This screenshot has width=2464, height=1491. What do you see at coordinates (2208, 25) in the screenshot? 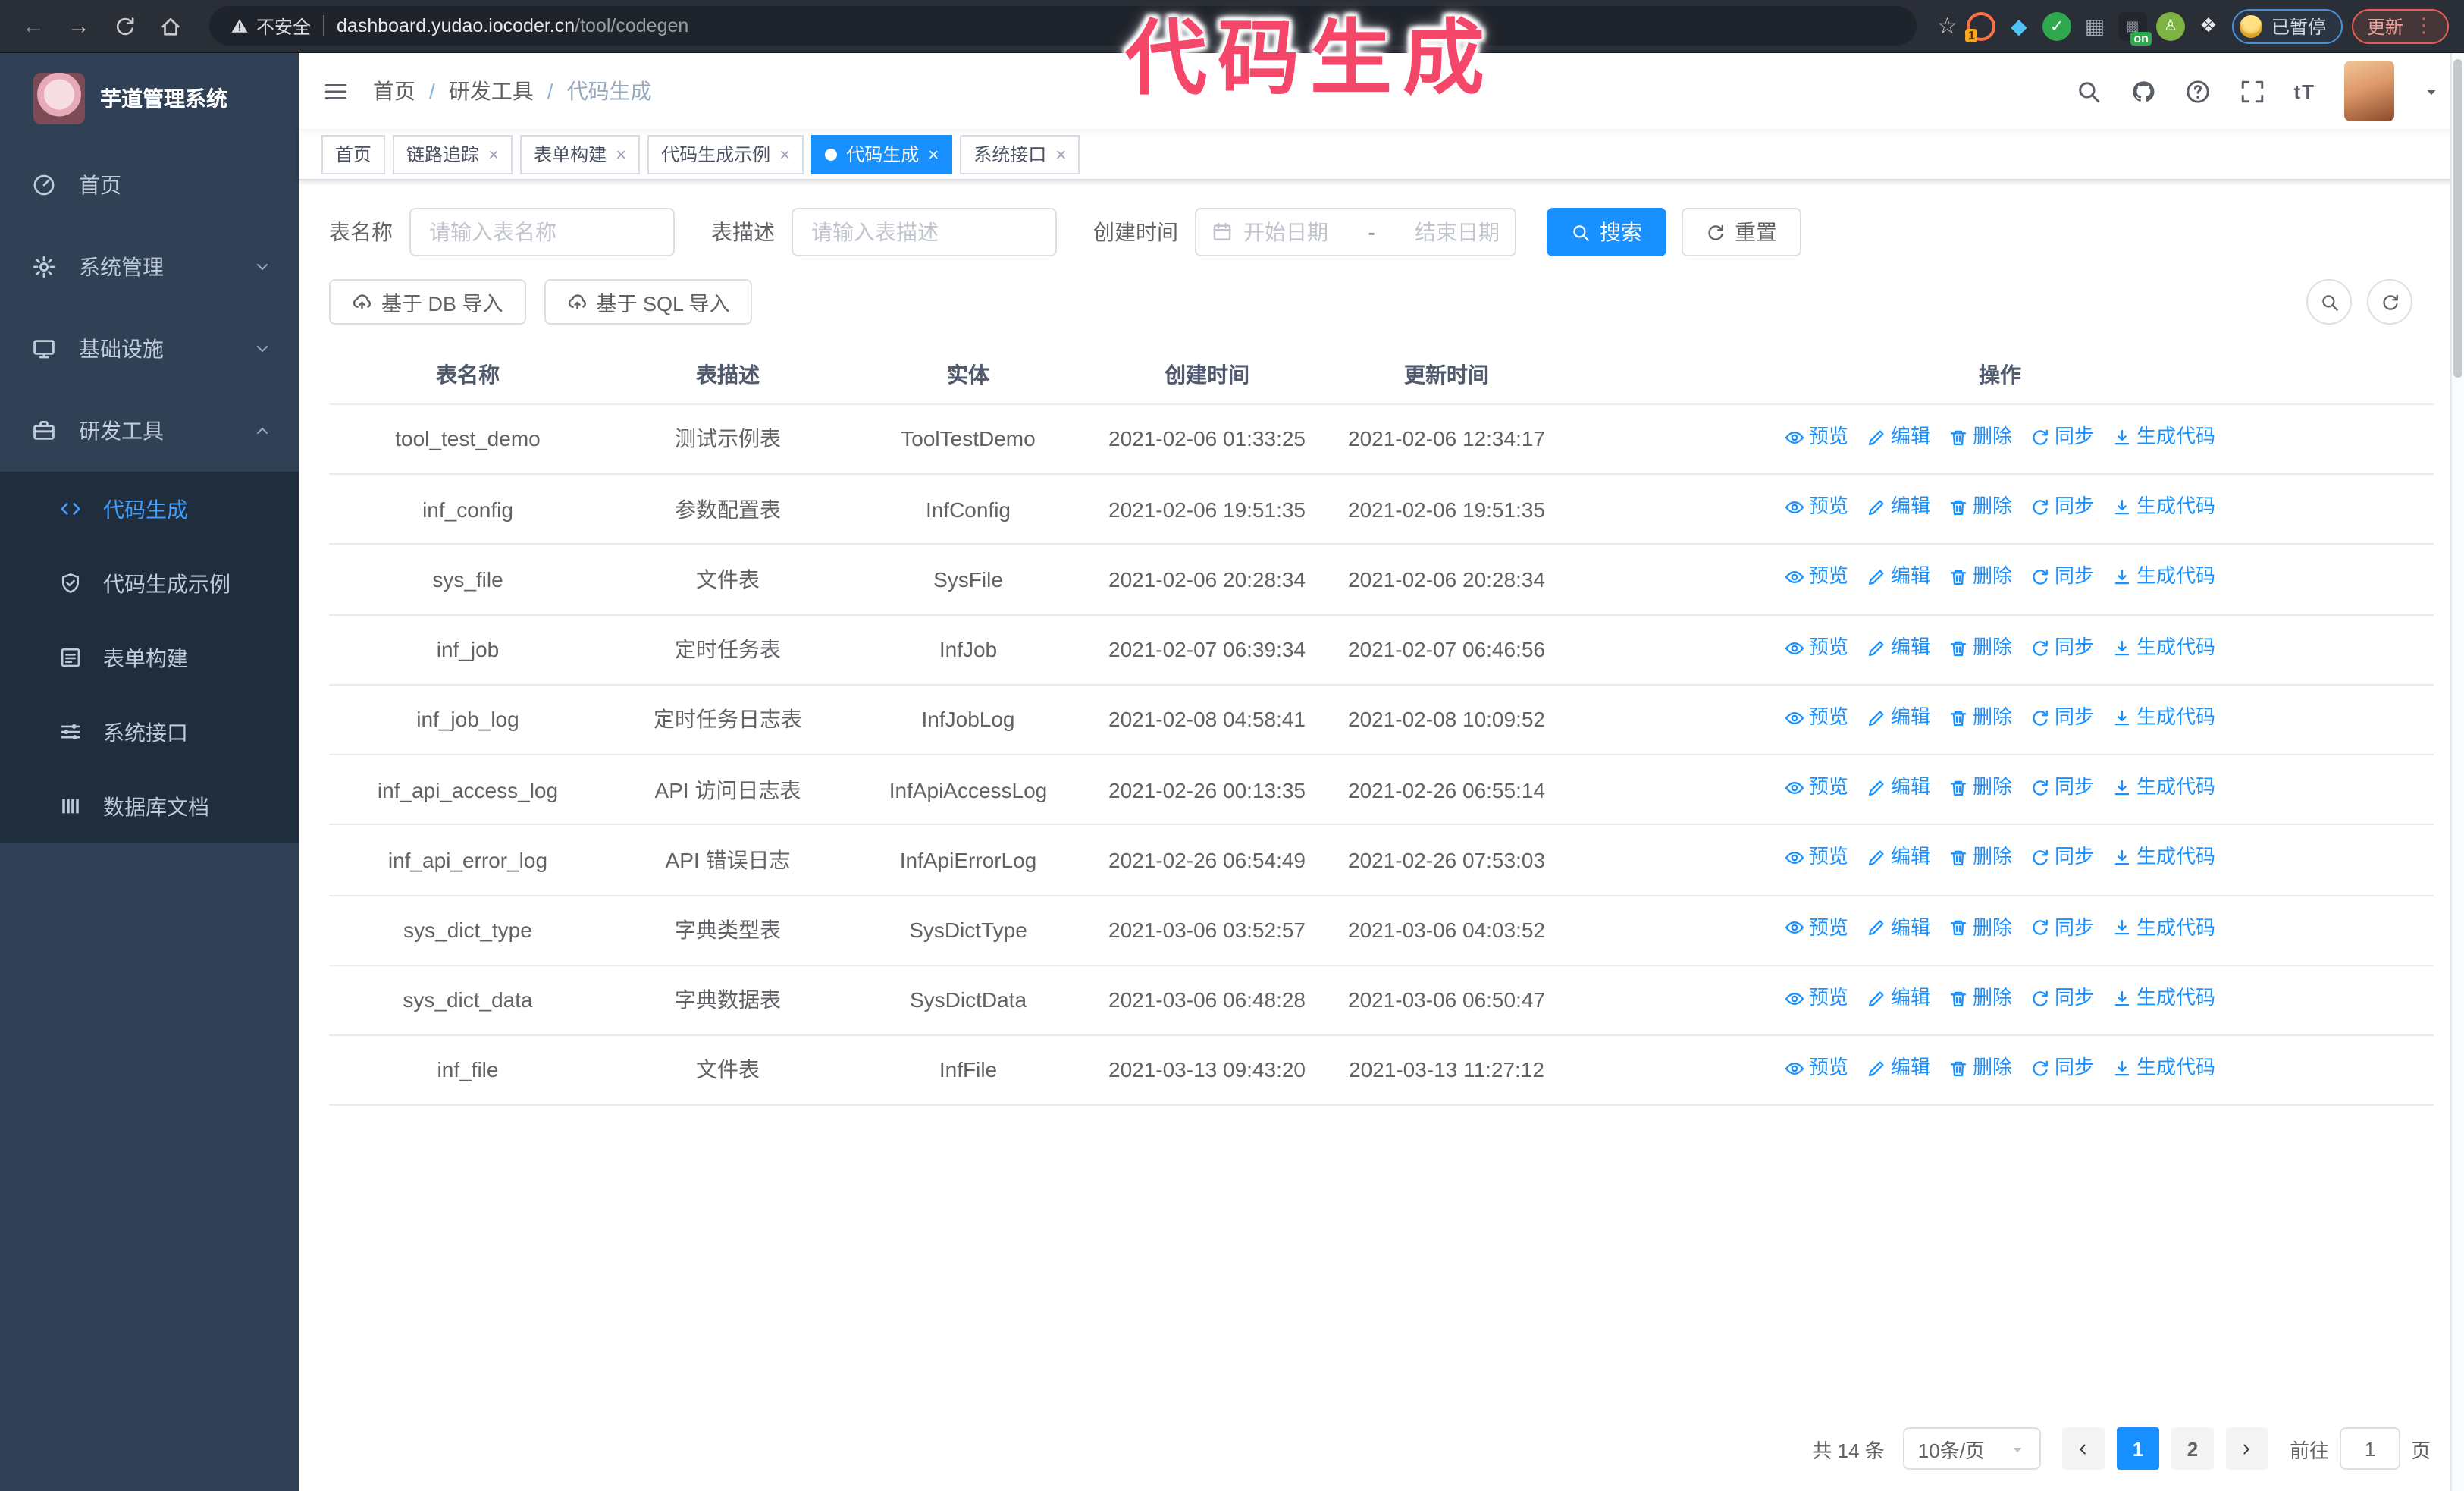
I see `extensions-puzzle-icon: ❖` at bounding box center [2208, 25].